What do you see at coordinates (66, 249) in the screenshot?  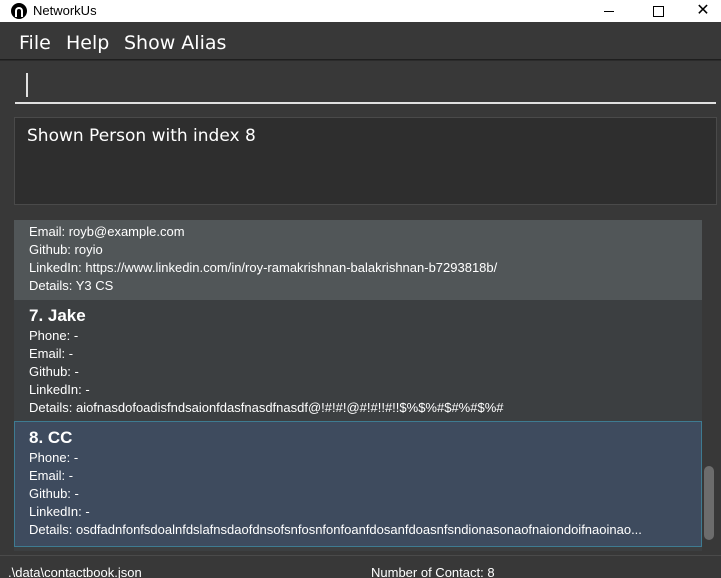 I see `person-github: Github: royio` at bounding box center [66, 249].